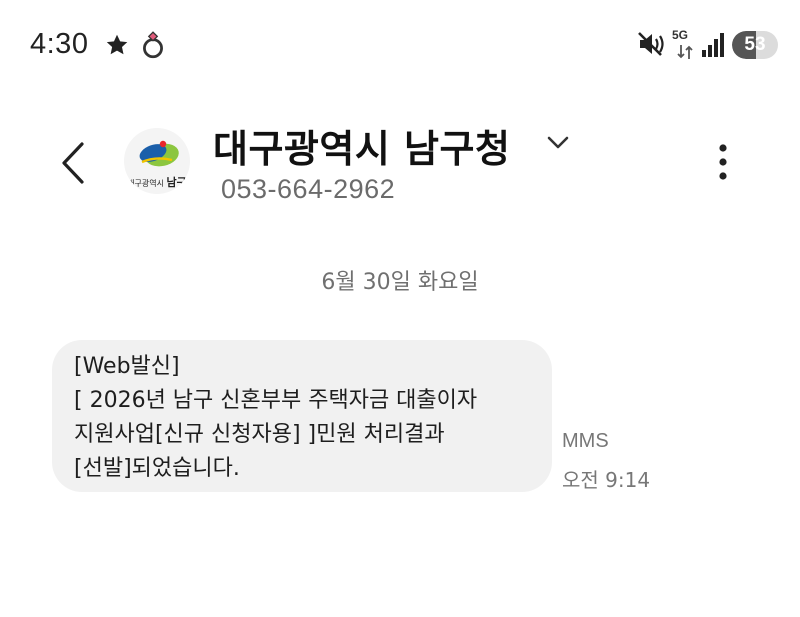  Describe the element at coordinates (59, 44) in the screenshot. I see `status-time: 4:30` at that location.